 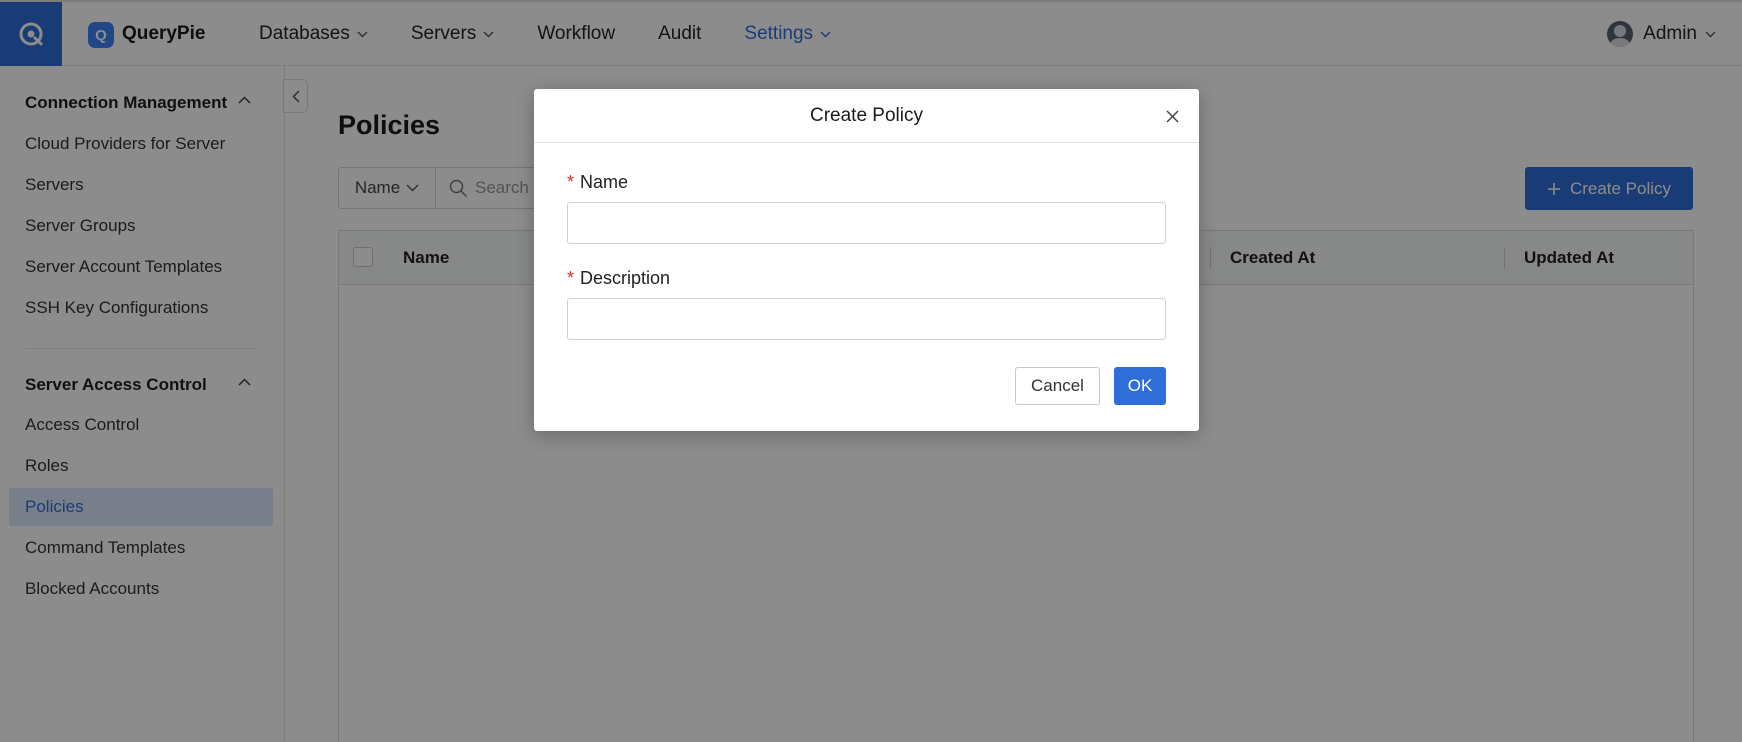 I want to click on dialog-title: Create Policy, so click(x=866, y=115).